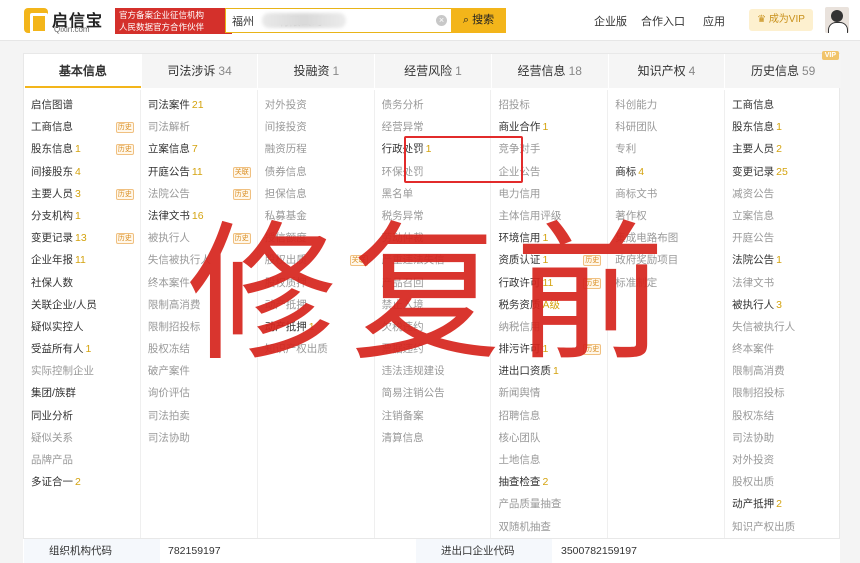 The width and height of the screenshot is (860, 563). Describe the element at coordinates (549, 105) in the screenshot. I see `list-item: 招投标` at that location.